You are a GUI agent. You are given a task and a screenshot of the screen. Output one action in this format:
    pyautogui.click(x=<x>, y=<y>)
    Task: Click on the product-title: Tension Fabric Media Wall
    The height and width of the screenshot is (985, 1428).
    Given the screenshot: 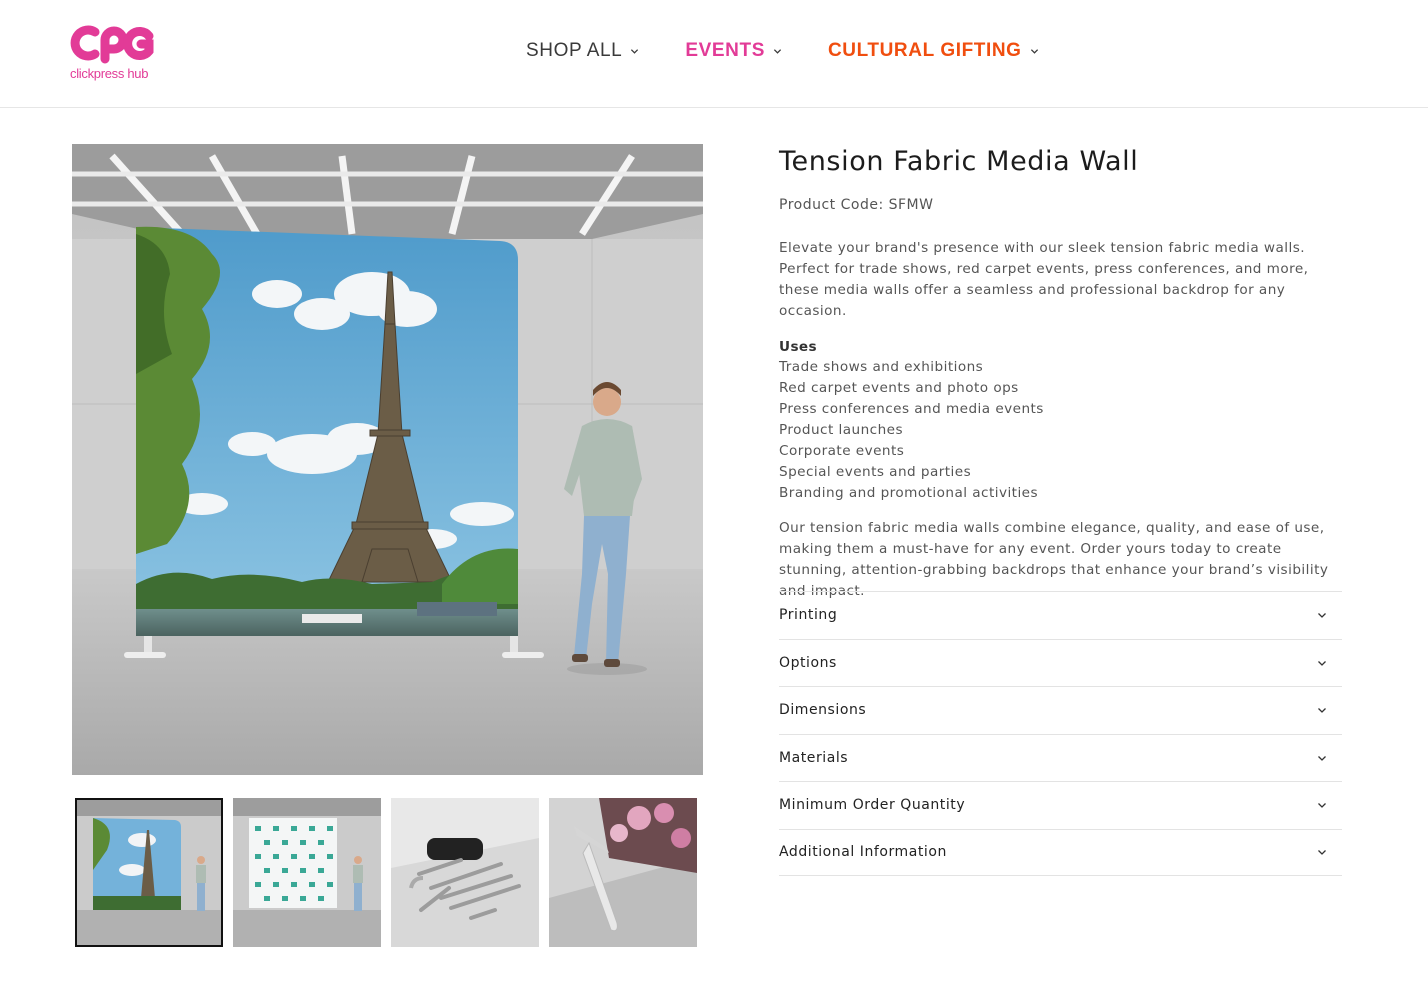 What is the action you would take?
    pyautogui.click(x=959, y=161)
    